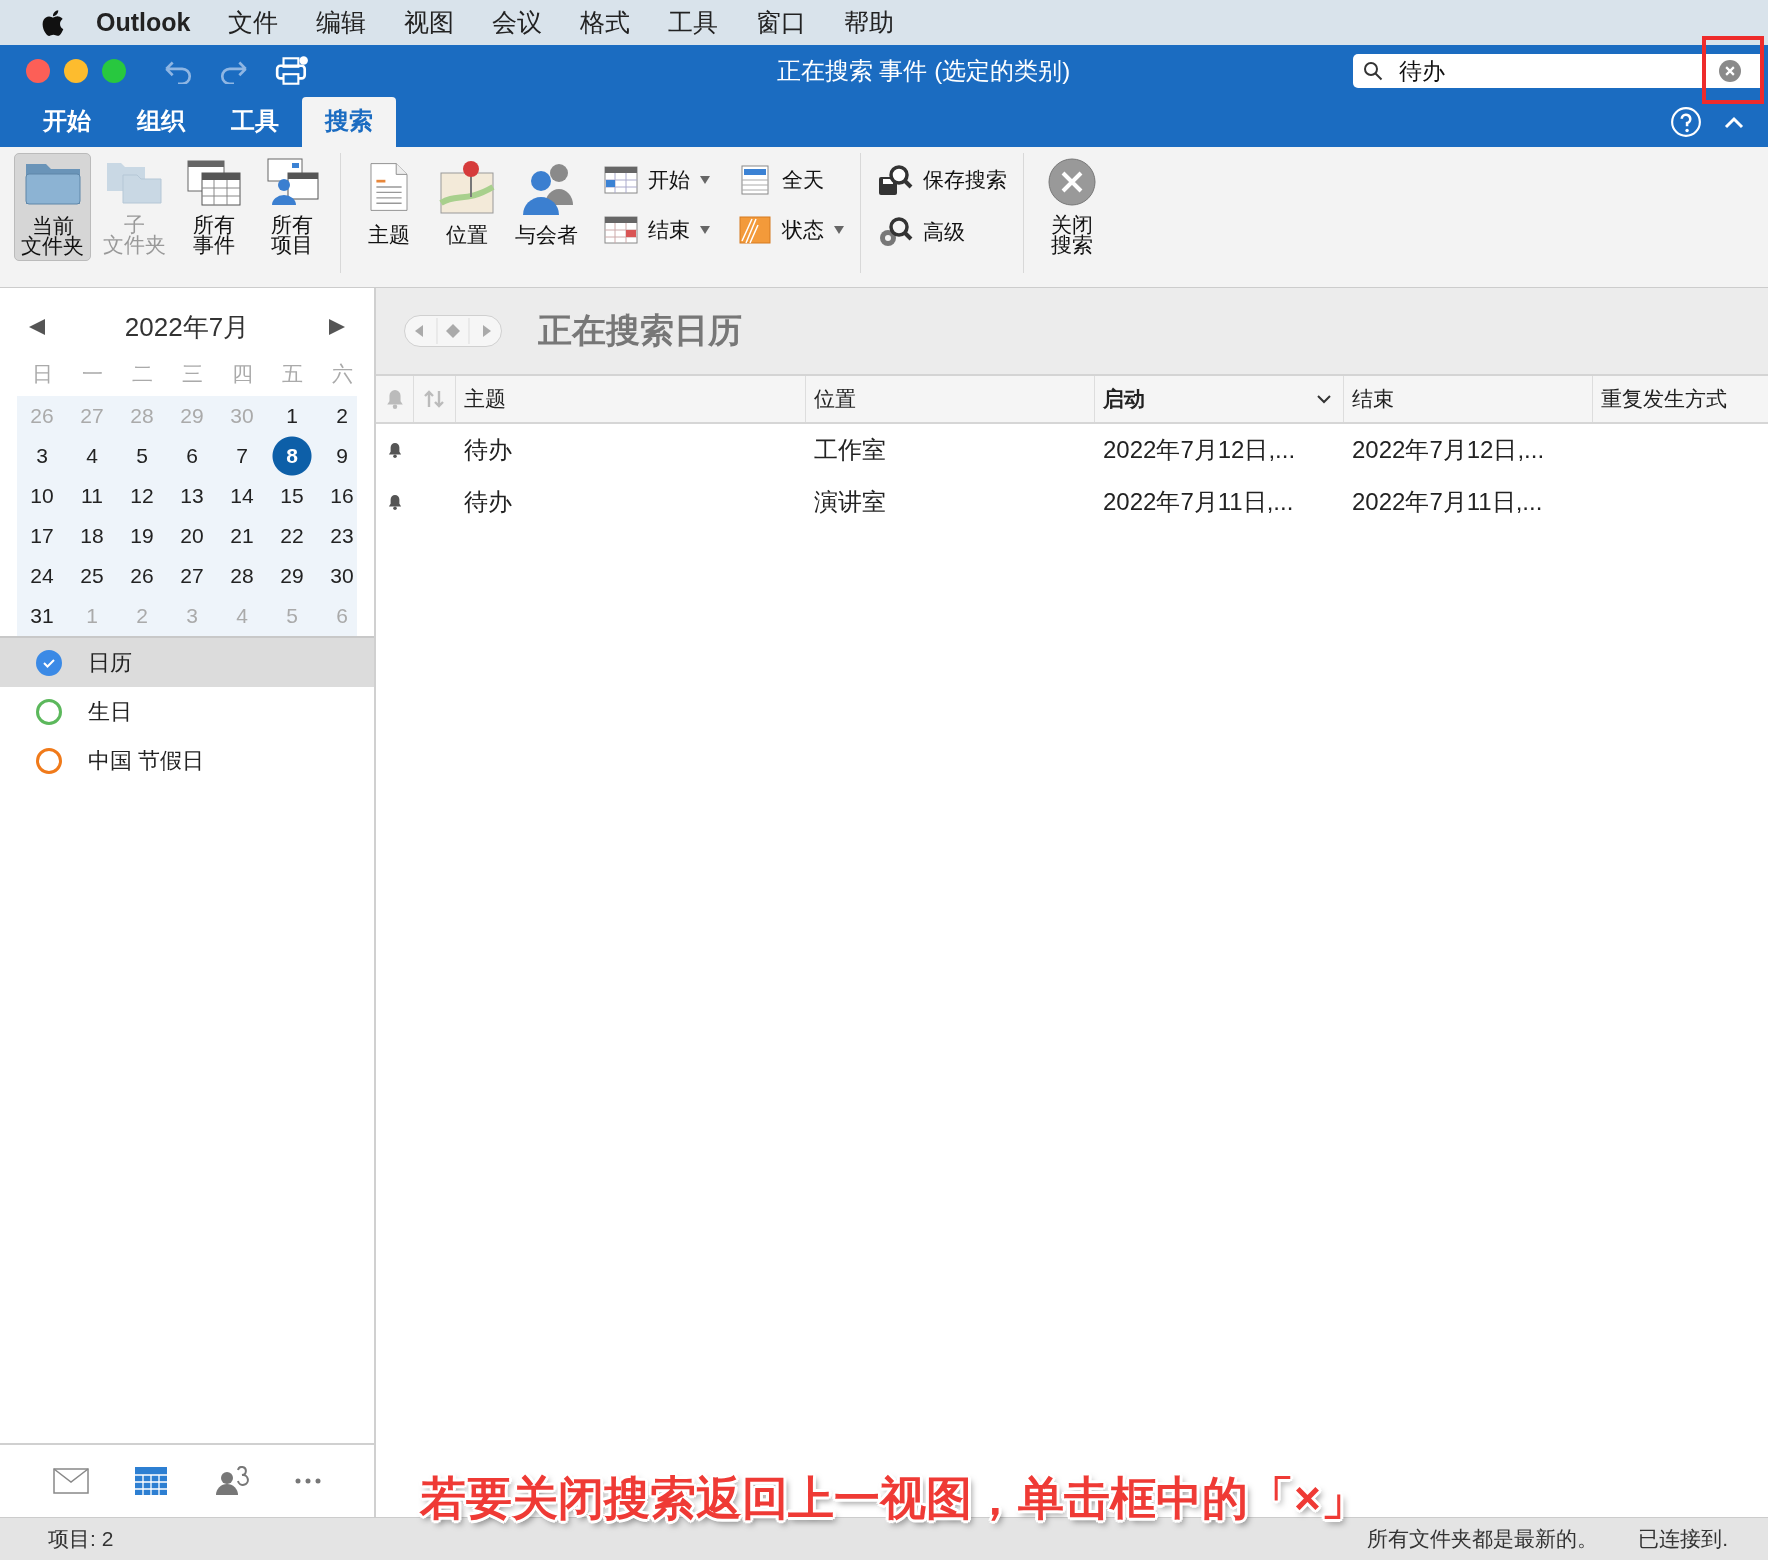 The height and width of the screenshot is (1560, 1768). I want to click on weekday-label: 二, so click(142, 374).